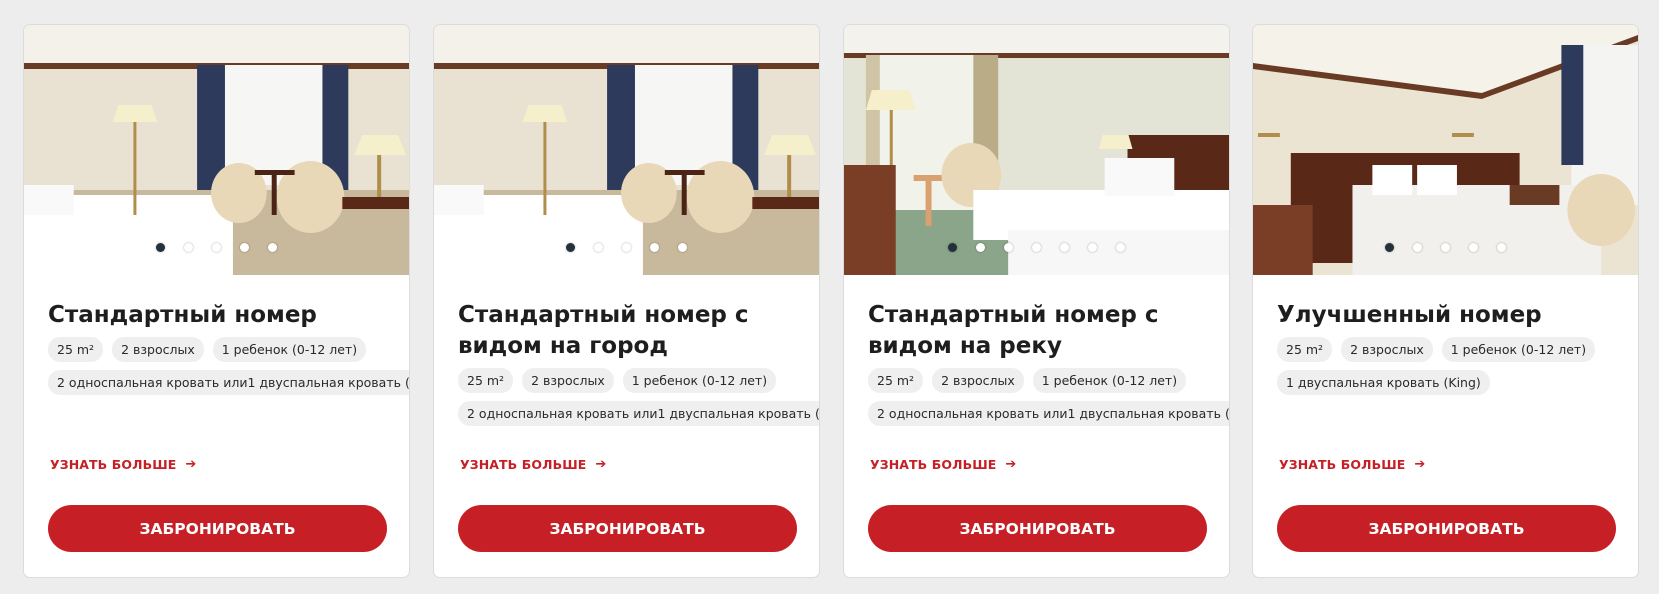 Image resolution: width=1659 pixels, height=594 pixels. What do you see at coordinates (1013, 330) in the screenshot?
I see `room-title: Стандартный номер с видом на реку` at bounding box center [1013, 330].